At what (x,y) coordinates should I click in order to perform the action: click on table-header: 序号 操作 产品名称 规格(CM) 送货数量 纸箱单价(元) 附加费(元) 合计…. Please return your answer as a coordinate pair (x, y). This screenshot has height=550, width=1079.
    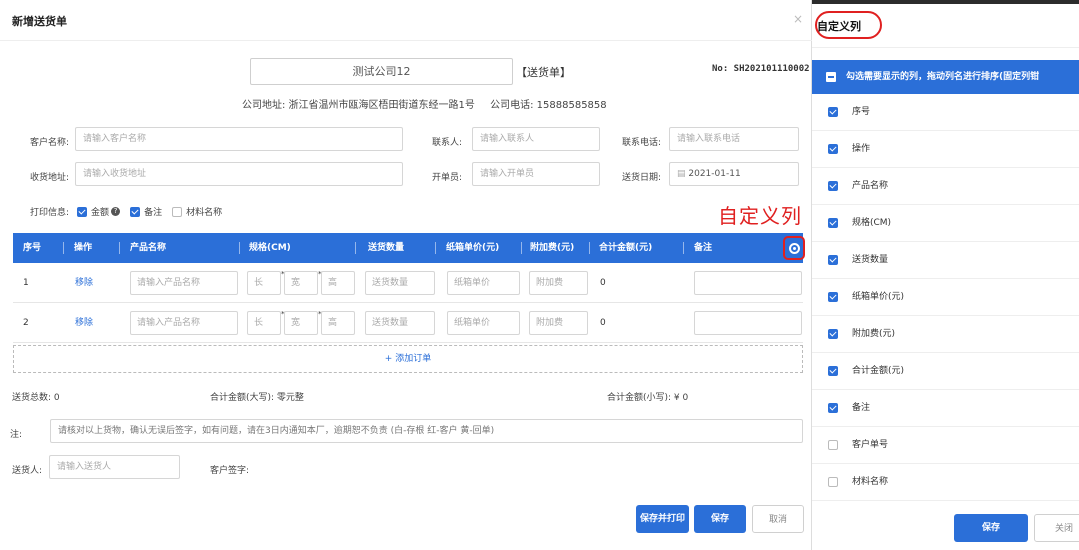
    Looking at the image, I should click on (409, 248).